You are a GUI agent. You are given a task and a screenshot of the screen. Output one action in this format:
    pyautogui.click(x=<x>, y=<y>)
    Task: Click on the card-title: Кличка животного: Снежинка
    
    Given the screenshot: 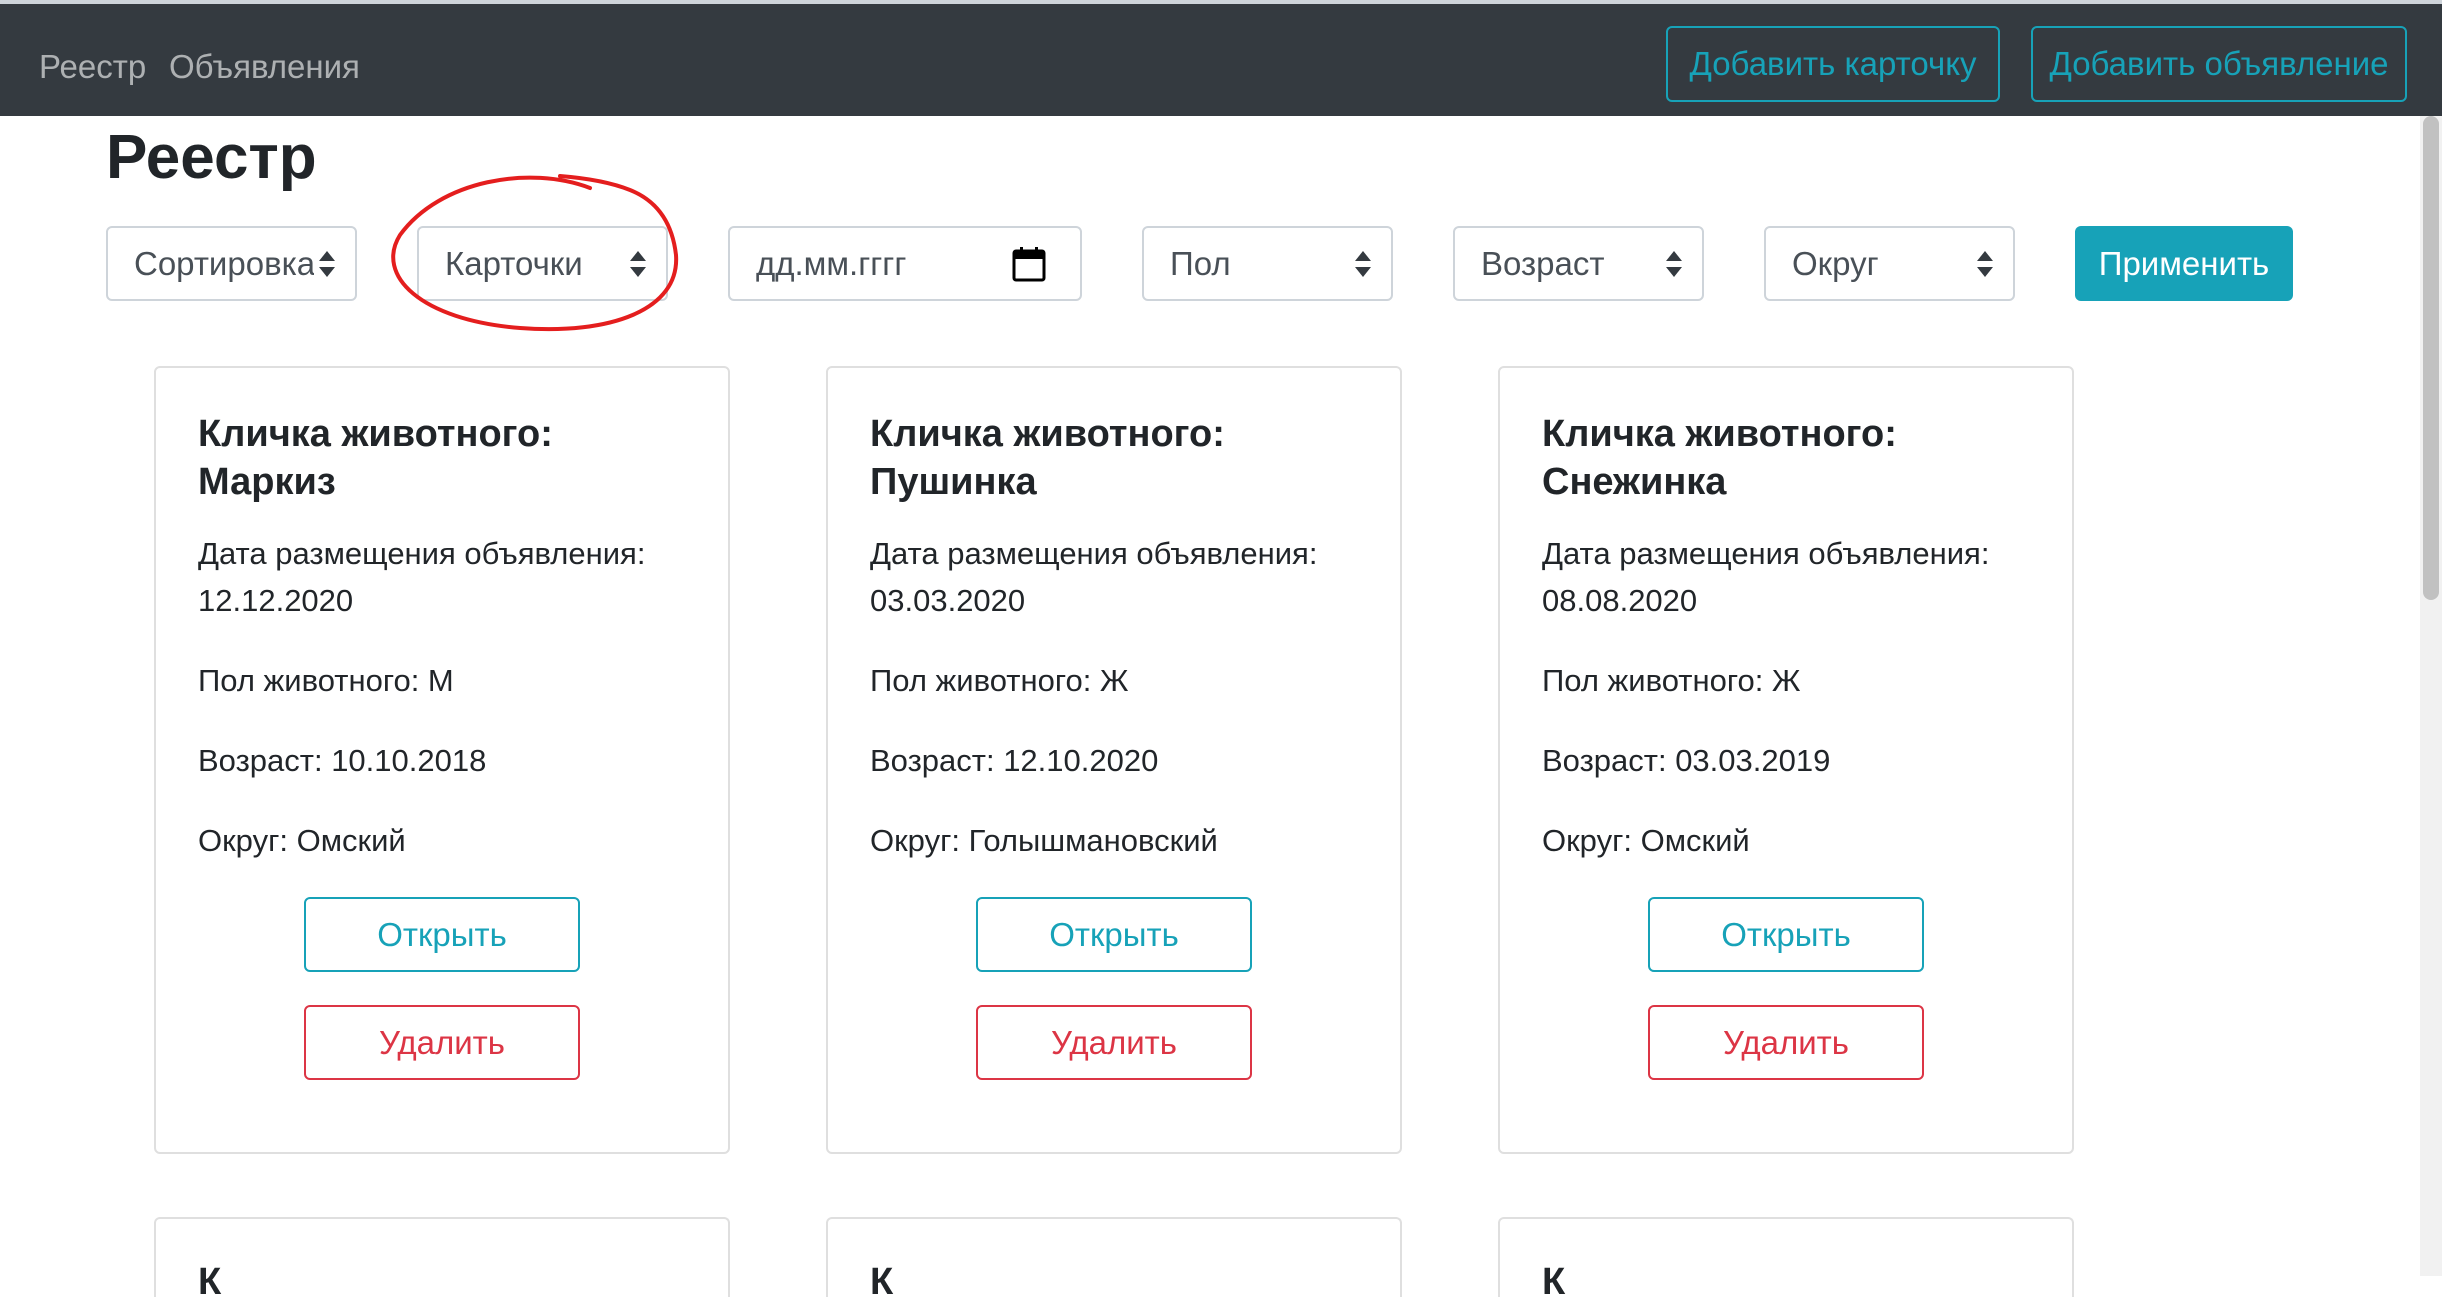 What is the action you would take?
    pyautogui.click(x=1792, y=458)
    